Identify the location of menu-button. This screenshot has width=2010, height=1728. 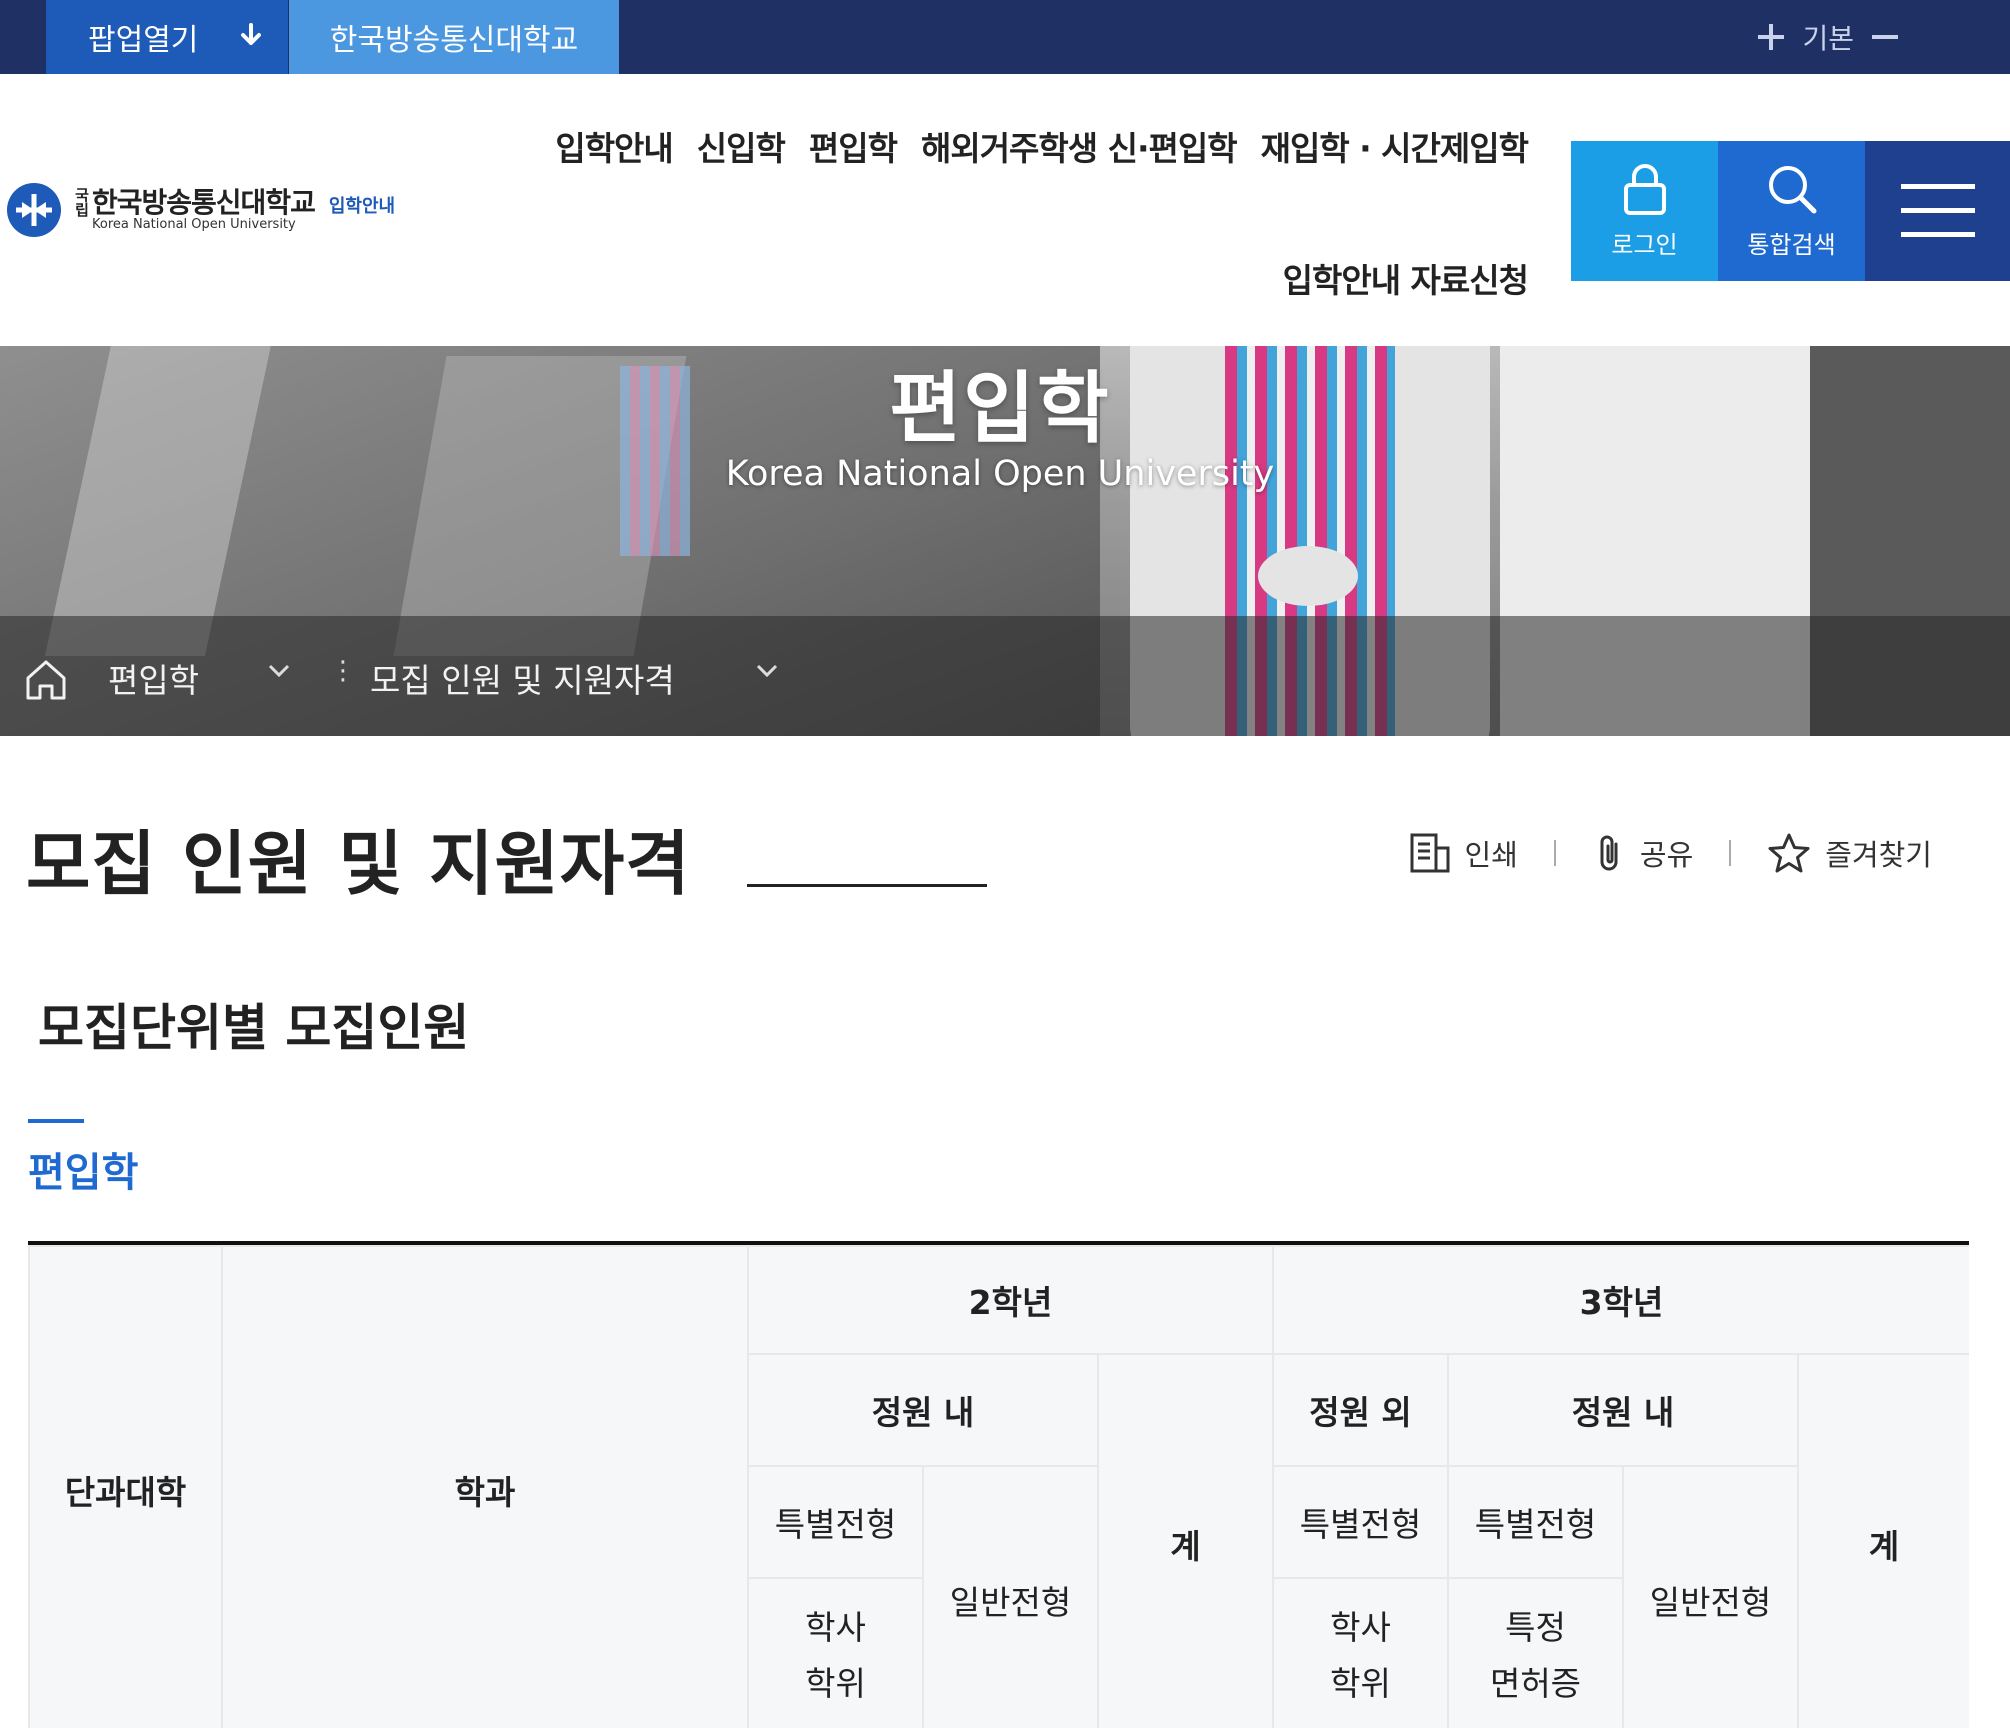
(1937, 211).